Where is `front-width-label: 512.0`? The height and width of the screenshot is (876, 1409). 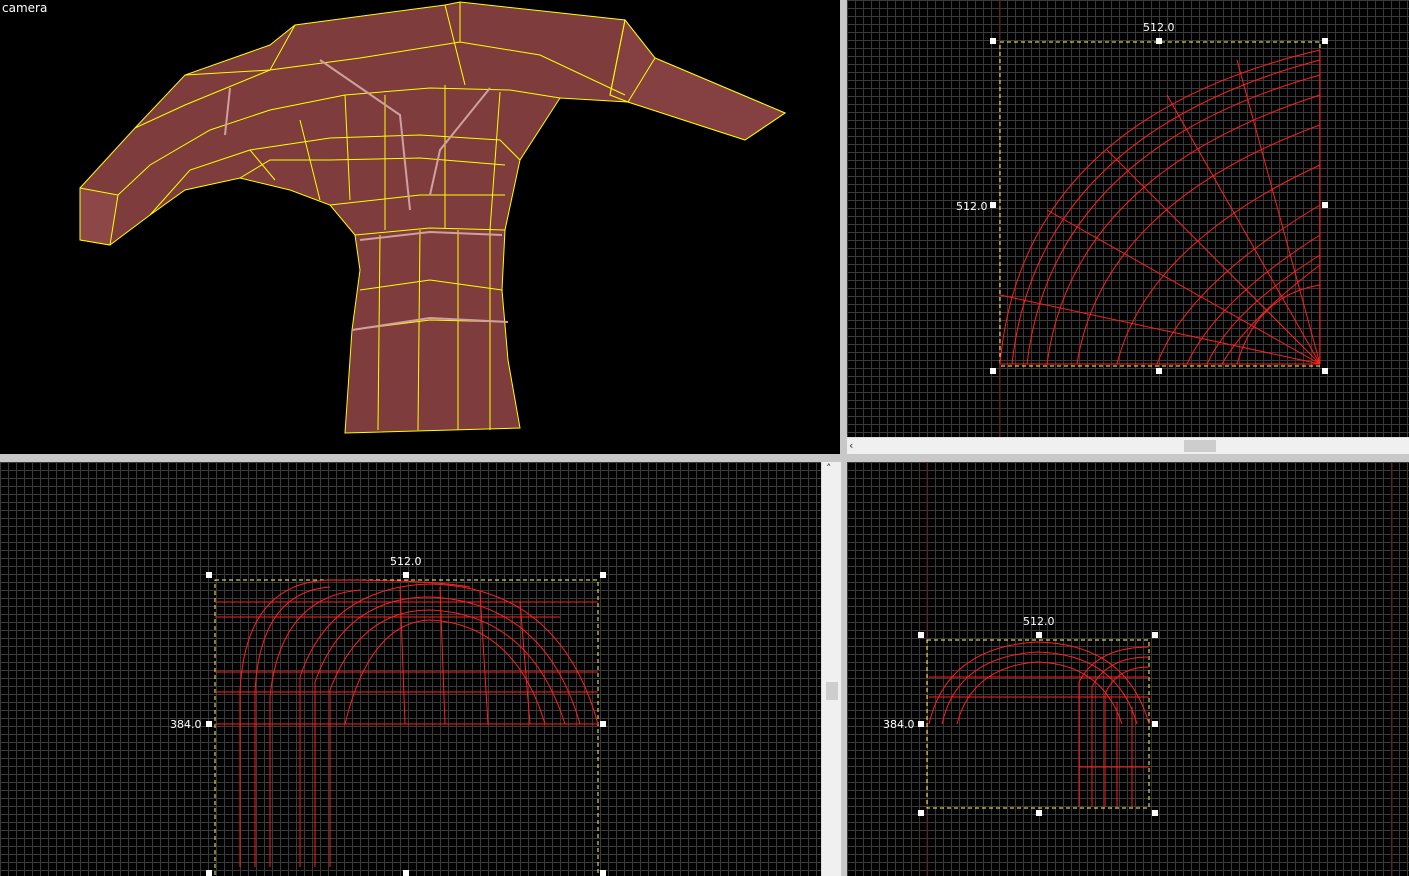 front-width-label: 512.0 is located at coordinates (406, 561).